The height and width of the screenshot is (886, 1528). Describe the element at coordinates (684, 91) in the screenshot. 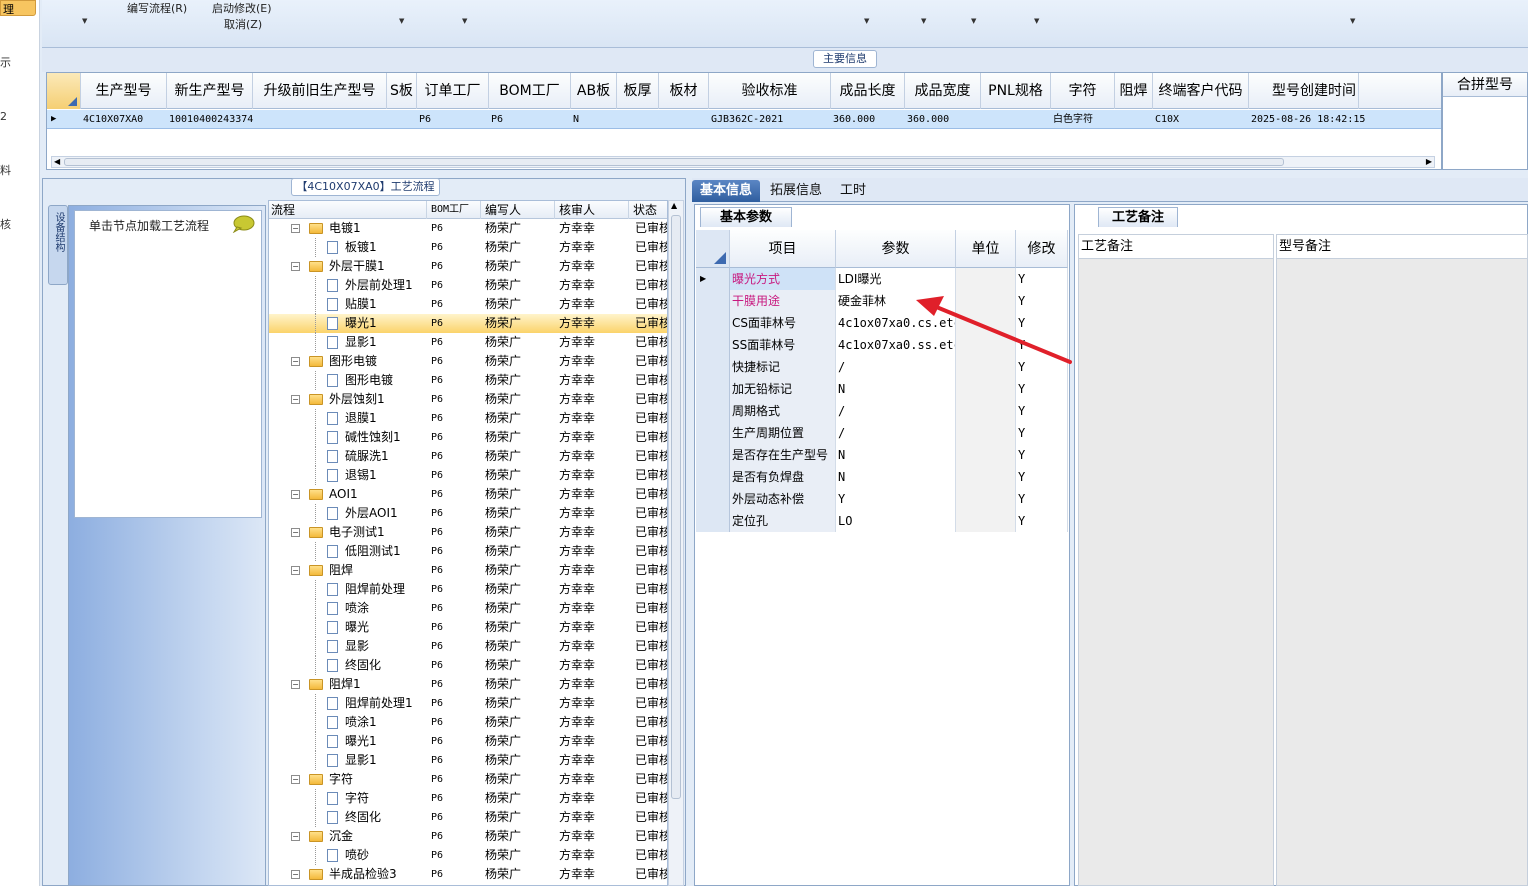

I see `column-header: 板材` at that location.